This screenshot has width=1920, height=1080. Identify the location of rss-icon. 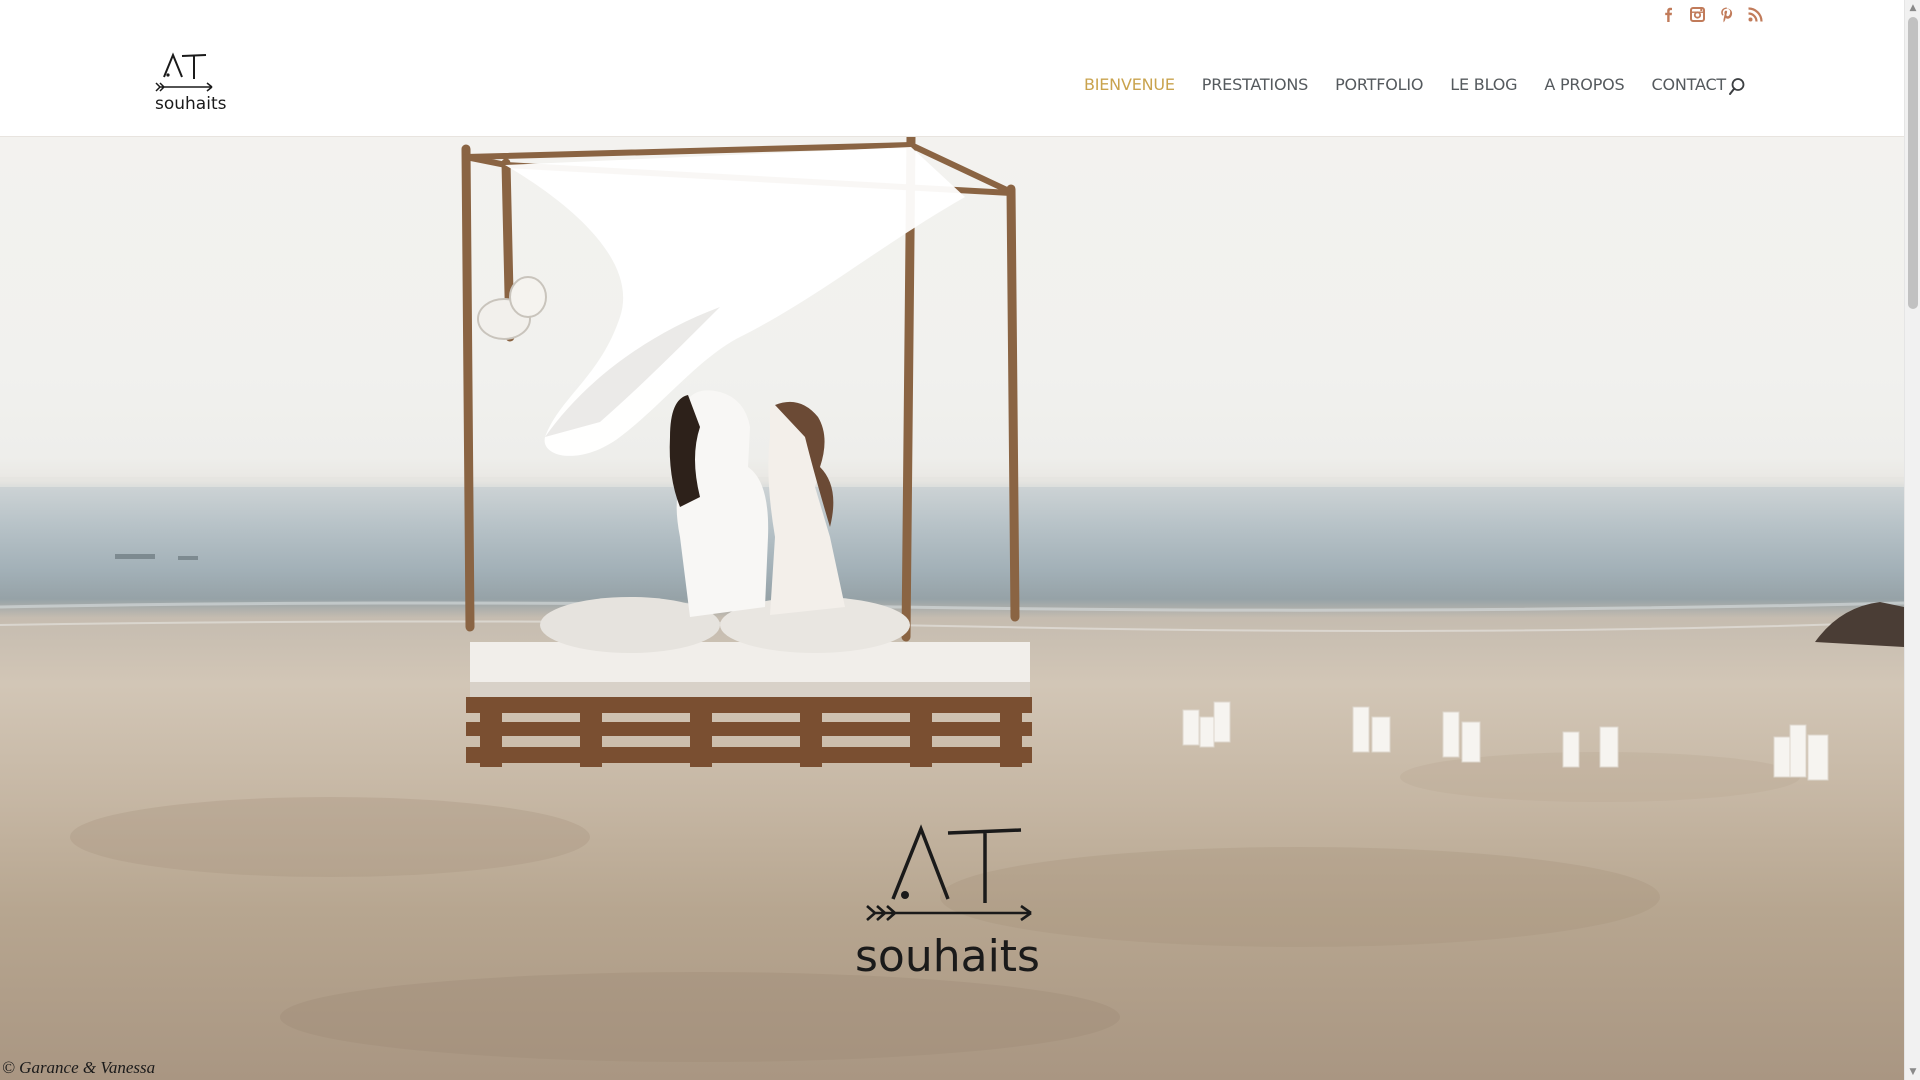
(1755, 14).